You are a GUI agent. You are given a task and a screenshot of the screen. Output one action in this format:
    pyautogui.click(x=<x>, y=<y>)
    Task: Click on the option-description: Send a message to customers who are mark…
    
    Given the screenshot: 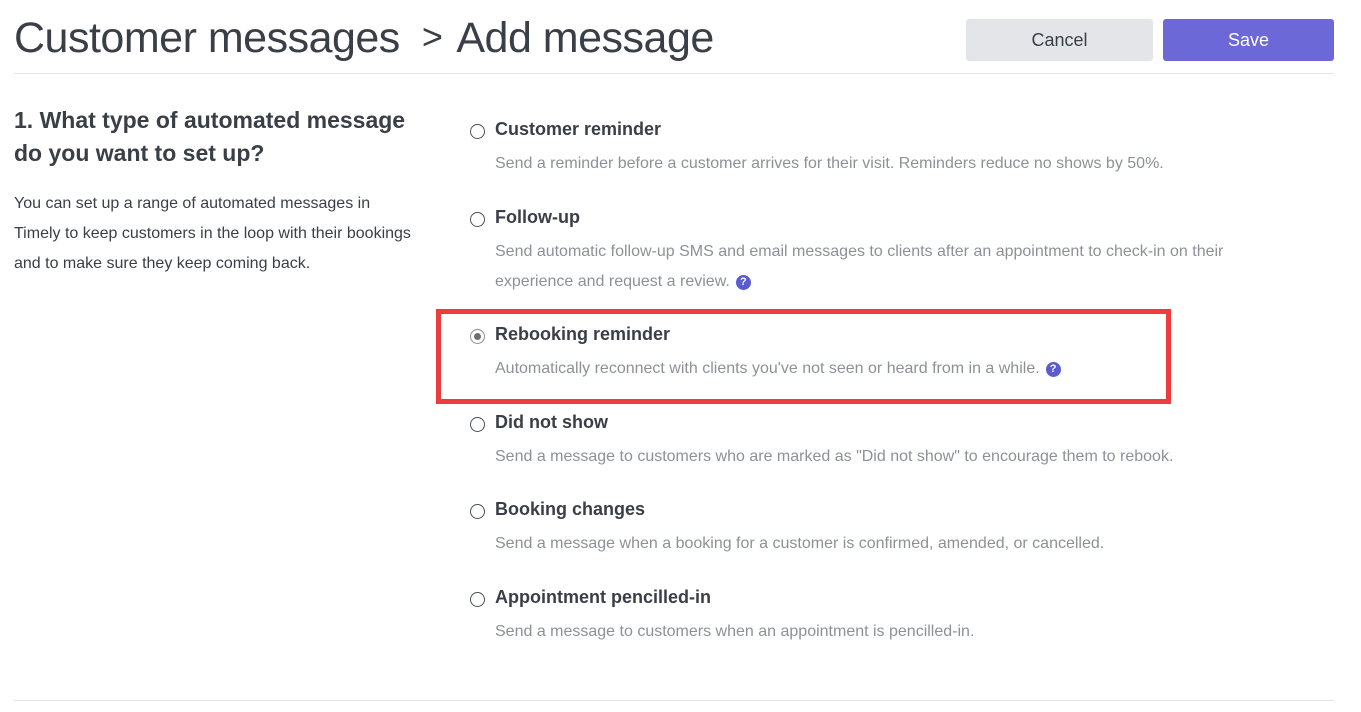 What is the action you would take?
    pyautogui.click(x=895, y=457)
    